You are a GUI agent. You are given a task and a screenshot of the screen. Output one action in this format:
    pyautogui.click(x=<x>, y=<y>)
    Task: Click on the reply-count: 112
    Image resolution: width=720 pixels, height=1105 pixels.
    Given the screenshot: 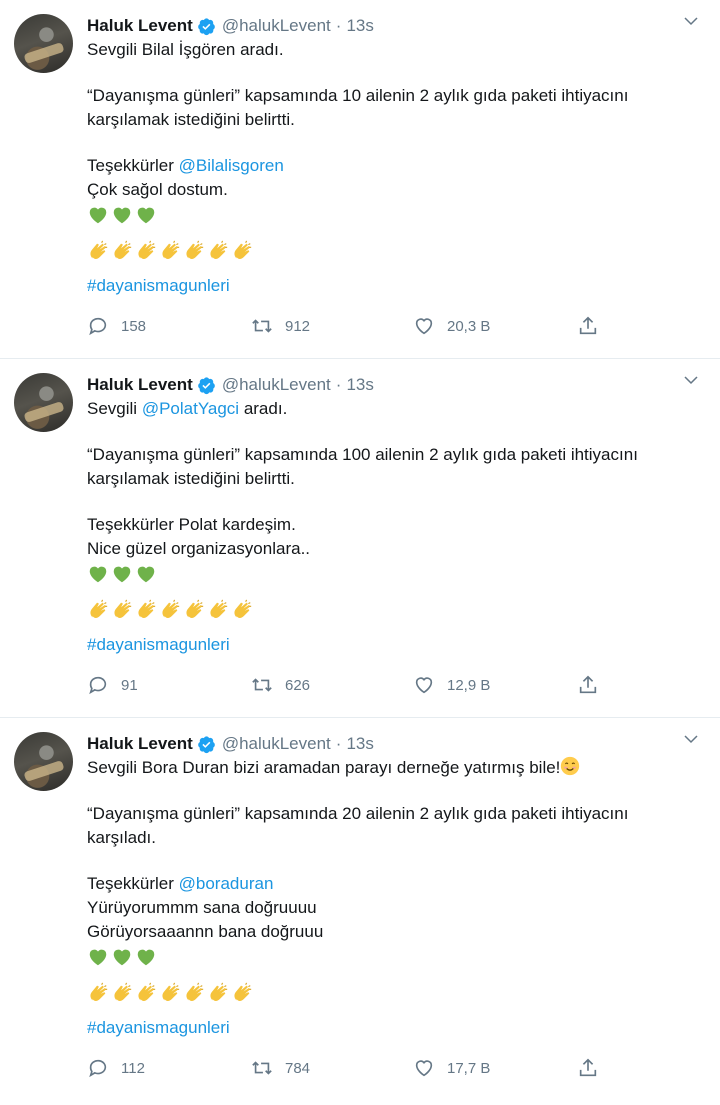 What is the action you would take?
    pyautogui.click(x=133, y=1068)
    